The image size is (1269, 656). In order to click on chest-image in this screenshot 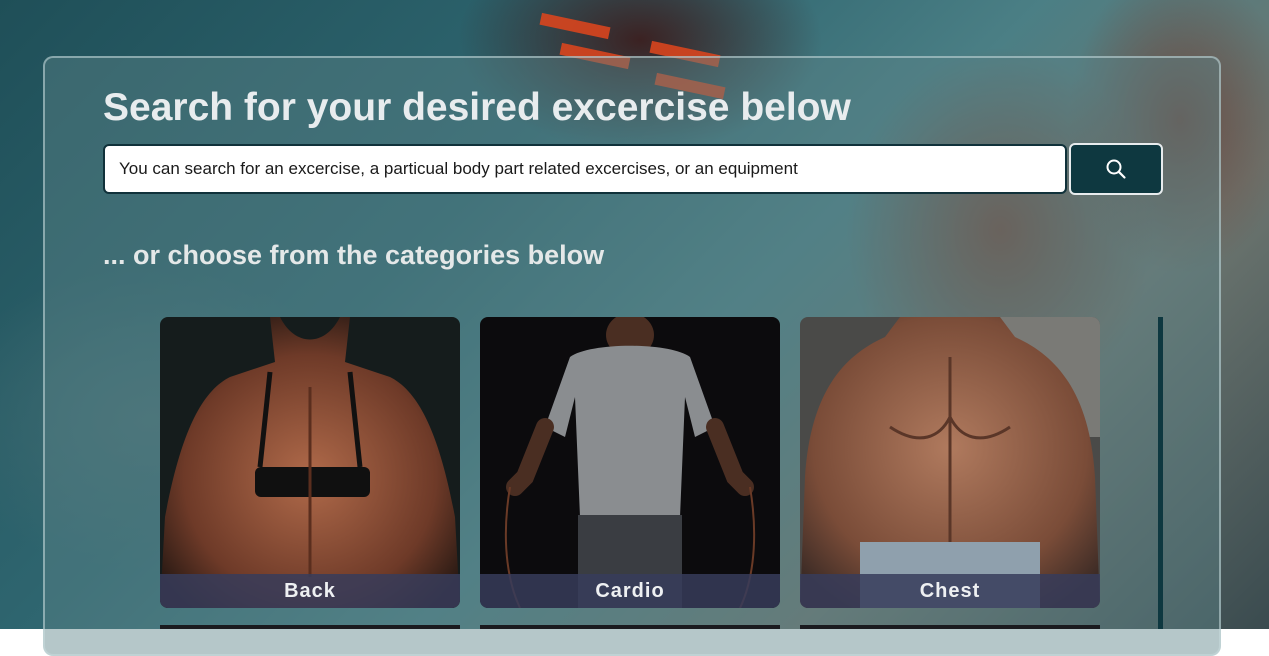, I will do `click(950, 462)`.